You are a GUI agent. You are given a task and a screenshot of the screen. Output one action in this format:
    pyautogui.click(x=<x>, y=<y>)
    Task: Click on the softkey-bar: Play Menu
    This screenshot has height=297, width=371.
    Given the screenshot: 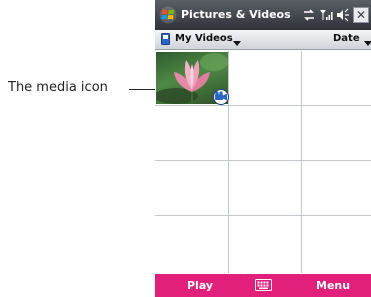 What is the action you would take?
    pyautogui.click(x=263, y=285)
    